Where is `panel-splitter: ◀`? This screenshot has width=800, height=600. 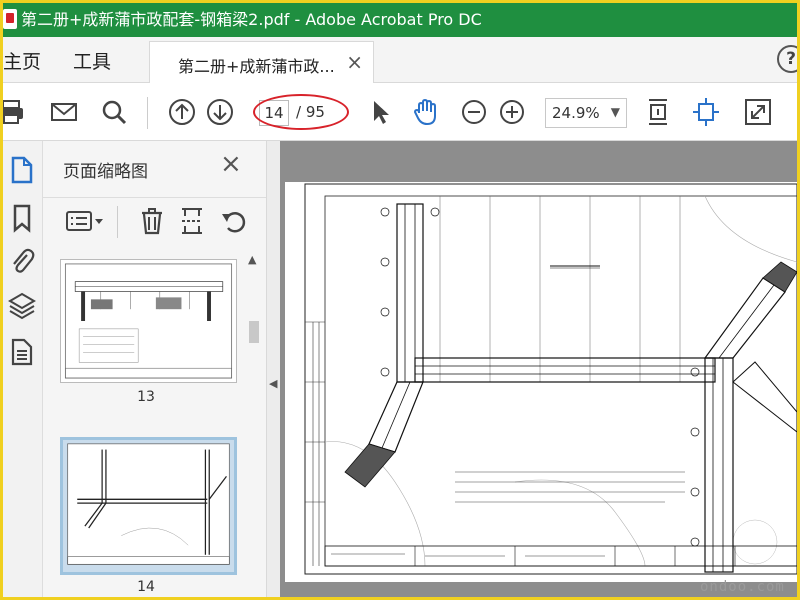 panel-splitter: ◀ is located at coordinates (273, 369).